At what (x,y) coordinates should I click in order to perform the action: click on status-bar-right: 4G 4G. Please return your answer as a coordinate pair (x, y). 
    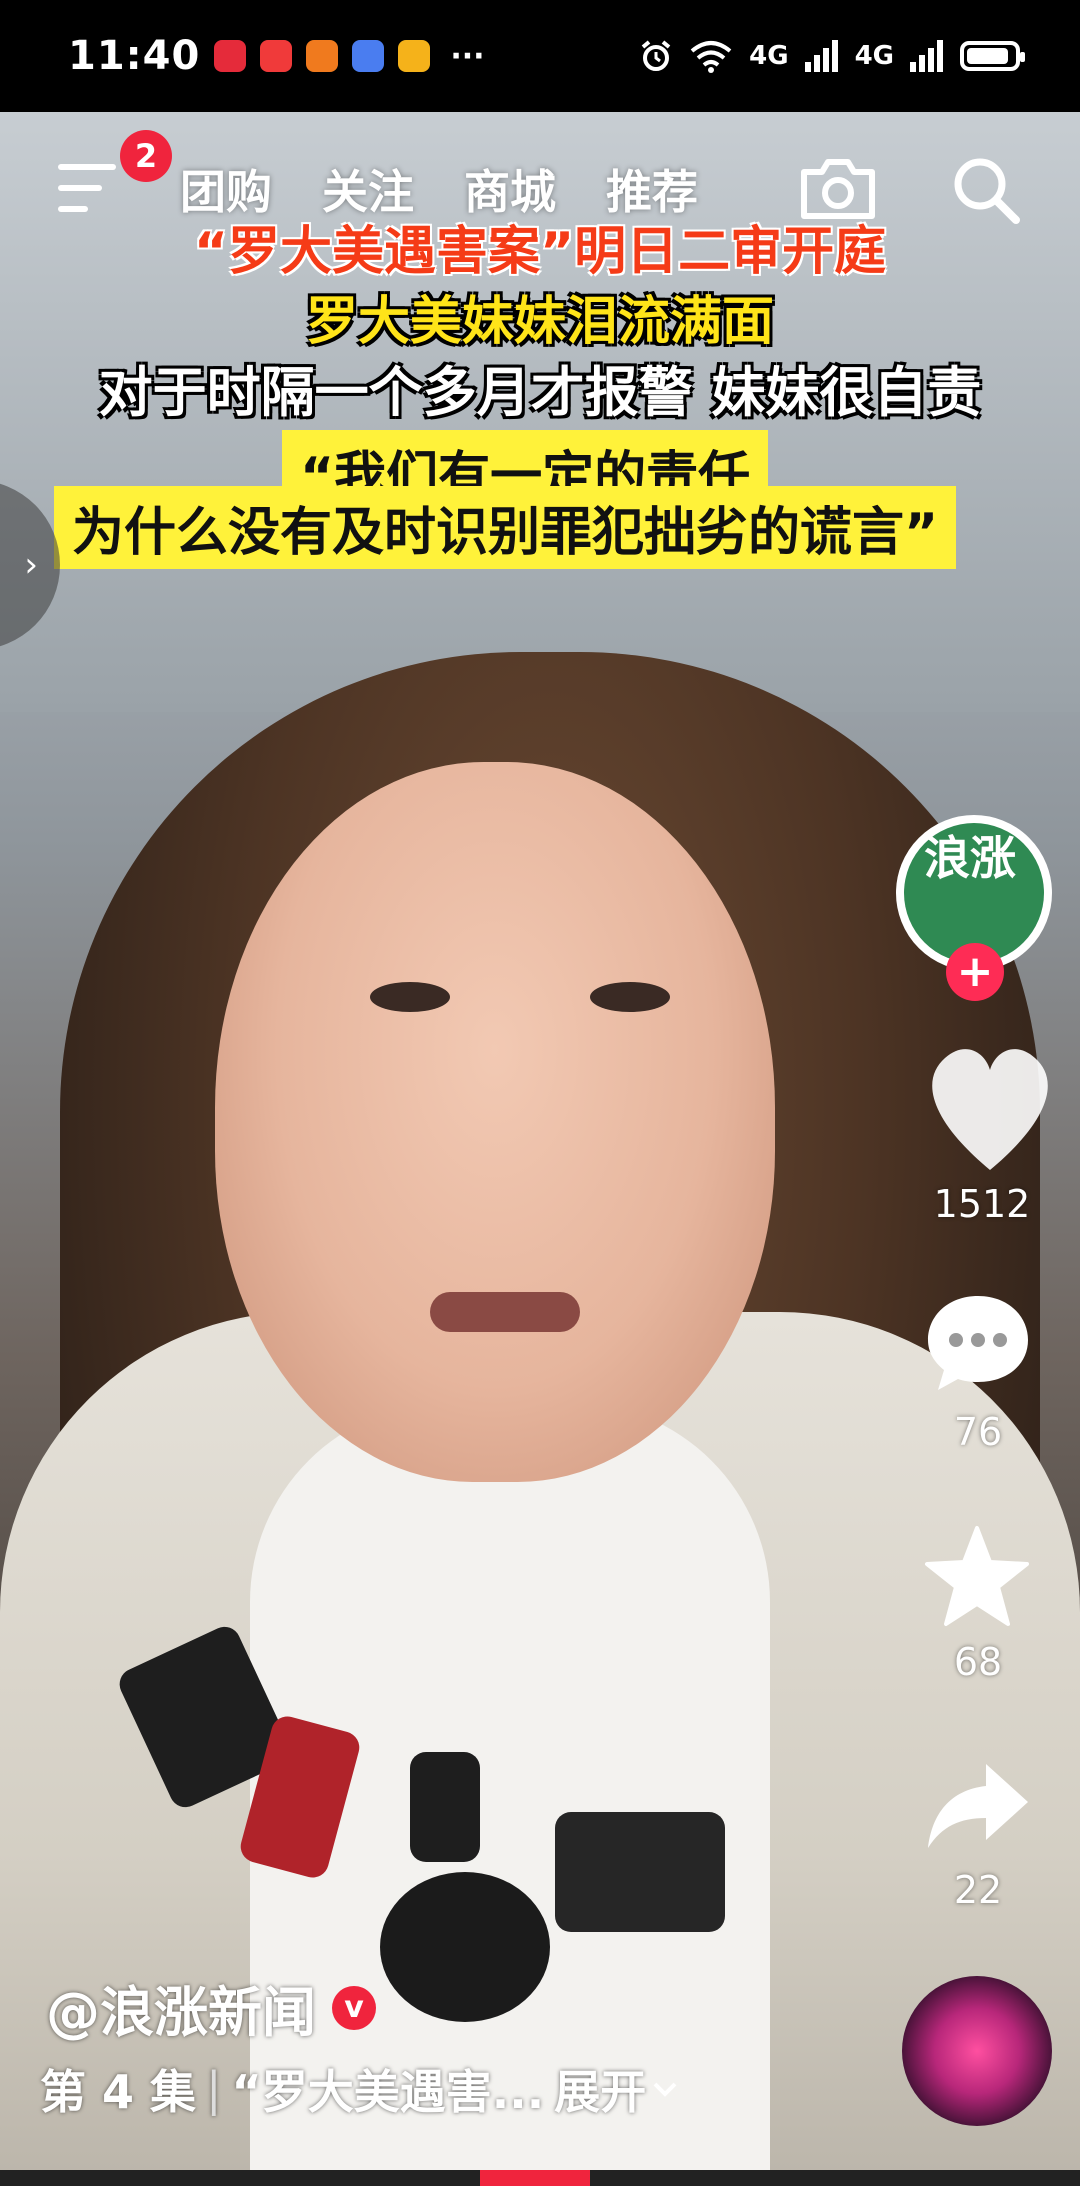
    Looking at the image, I should click on (832, 56).